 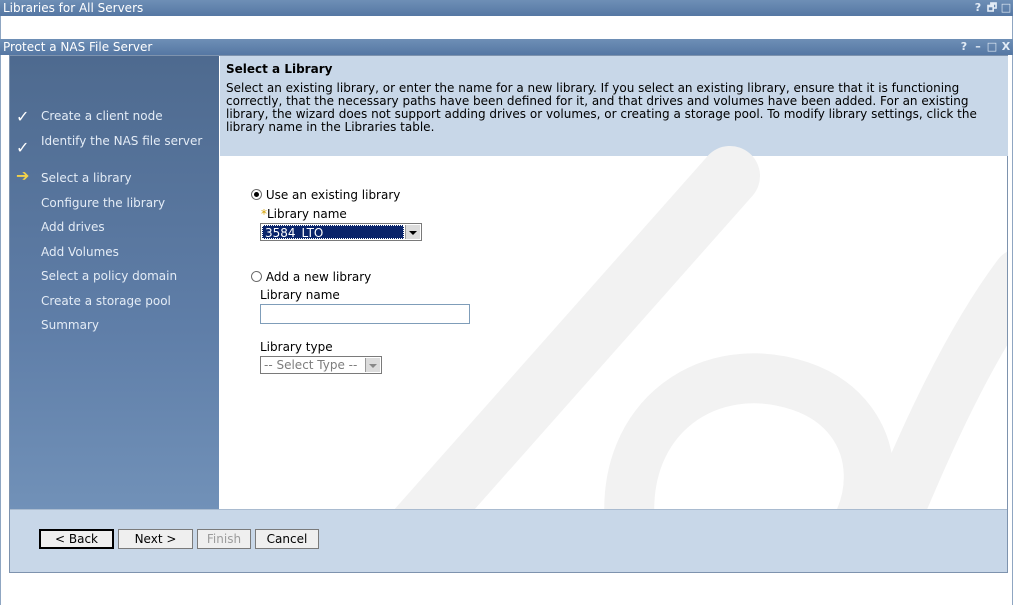 I want to click on minimize-icon: –, so click(x=978, y=47).